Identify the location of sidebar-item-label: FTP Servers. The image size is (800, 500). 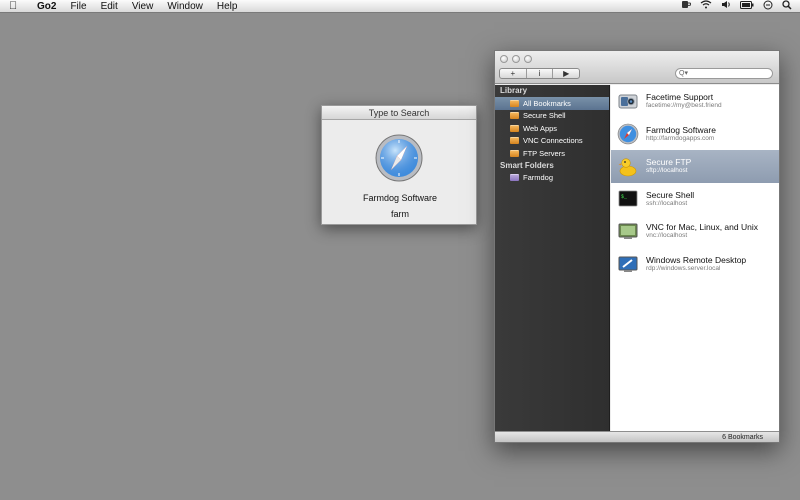
(544, 153).